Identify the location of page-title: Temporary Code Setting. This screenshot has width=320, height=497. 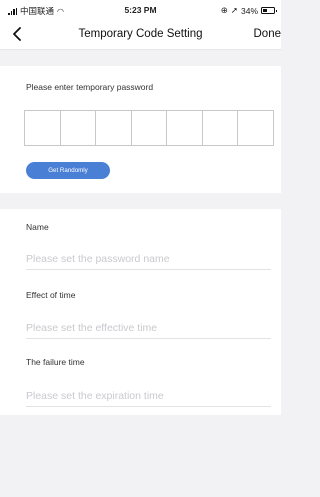
(140, 34).